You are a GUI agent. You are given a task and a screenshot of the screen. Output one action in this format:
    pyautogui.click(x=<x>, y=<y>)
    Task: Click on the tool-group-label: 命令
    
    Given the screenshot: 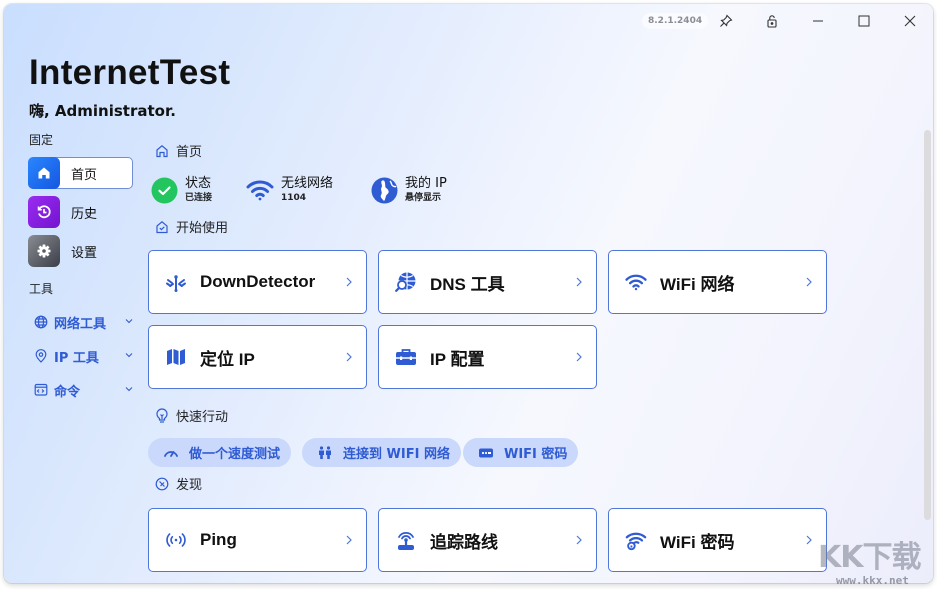 What is the action you would take?
    pyautogui.click(x=67, y=392)
    